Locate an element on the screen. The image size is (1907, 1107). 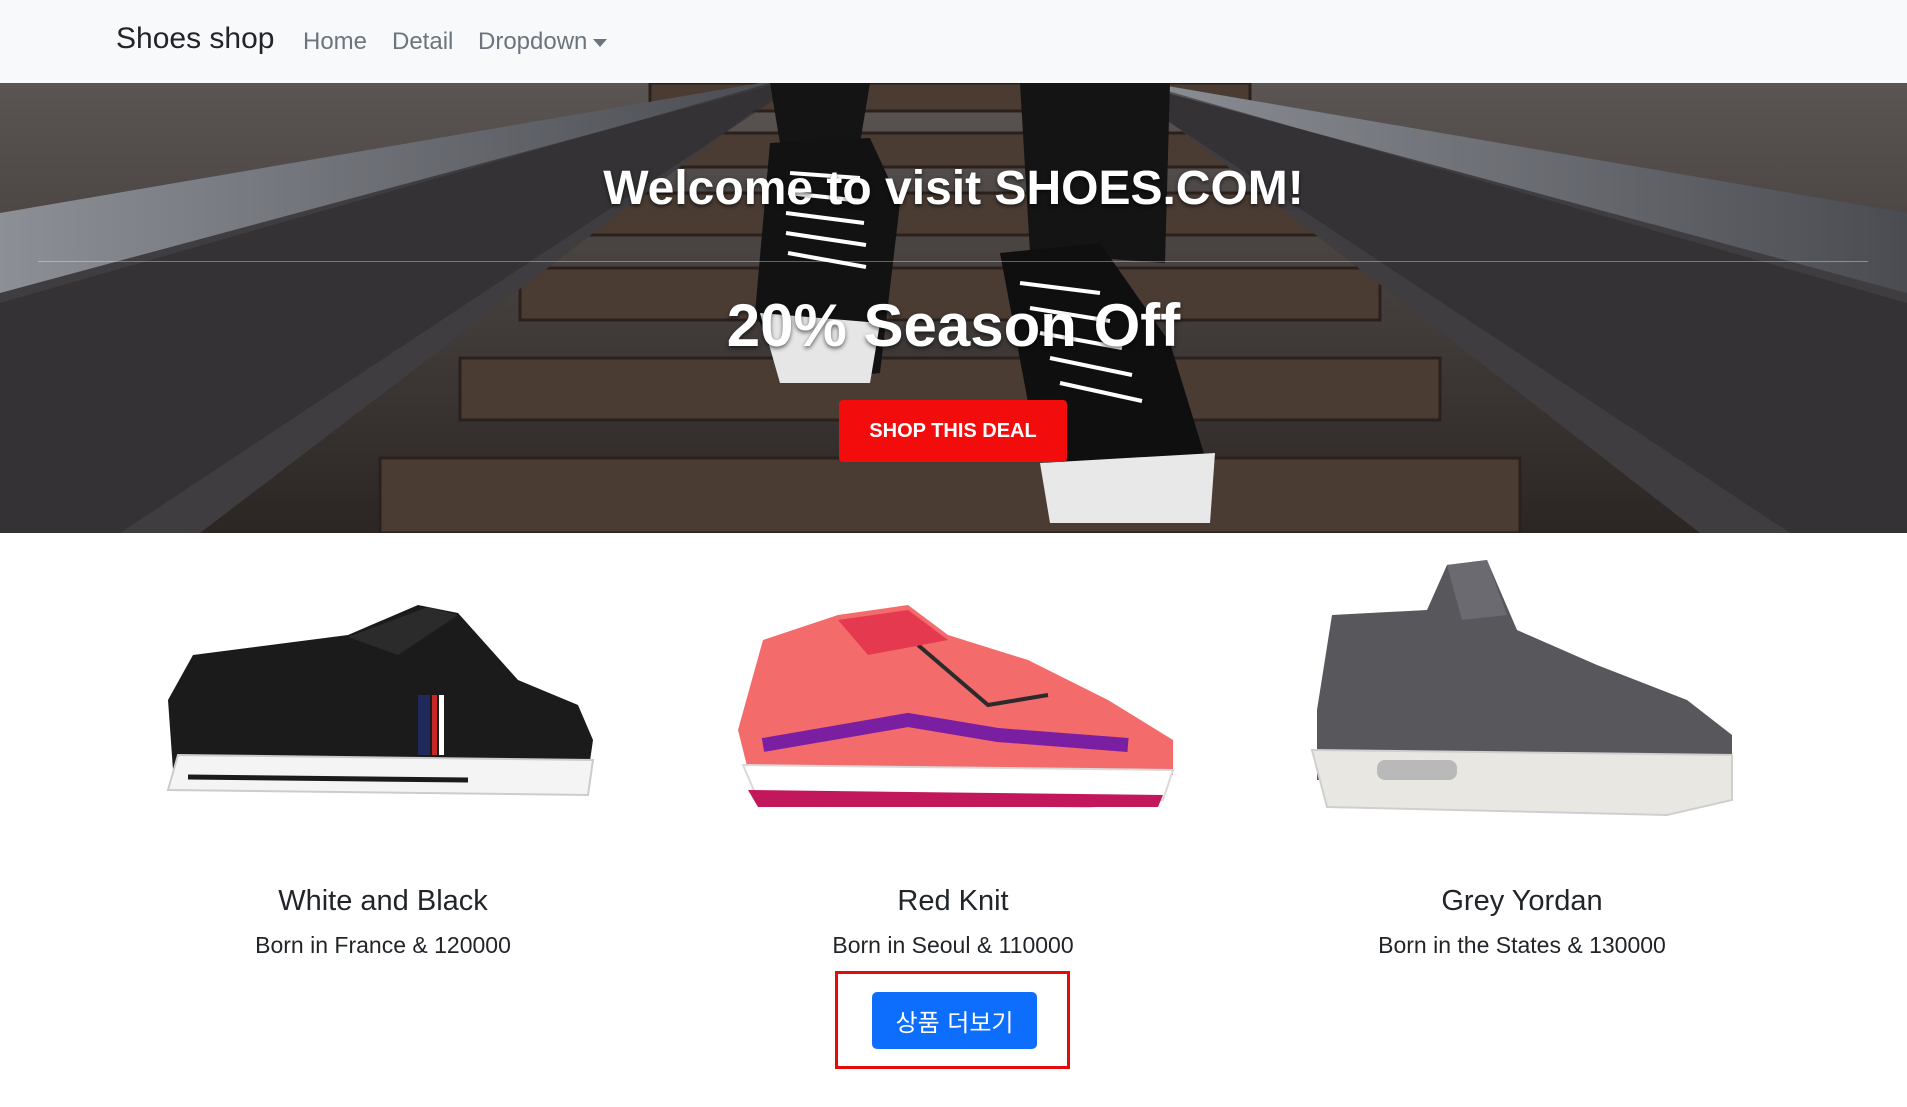
hero-title: Welcome to visit SHOES.COM! is located at coordinates (953, 188).